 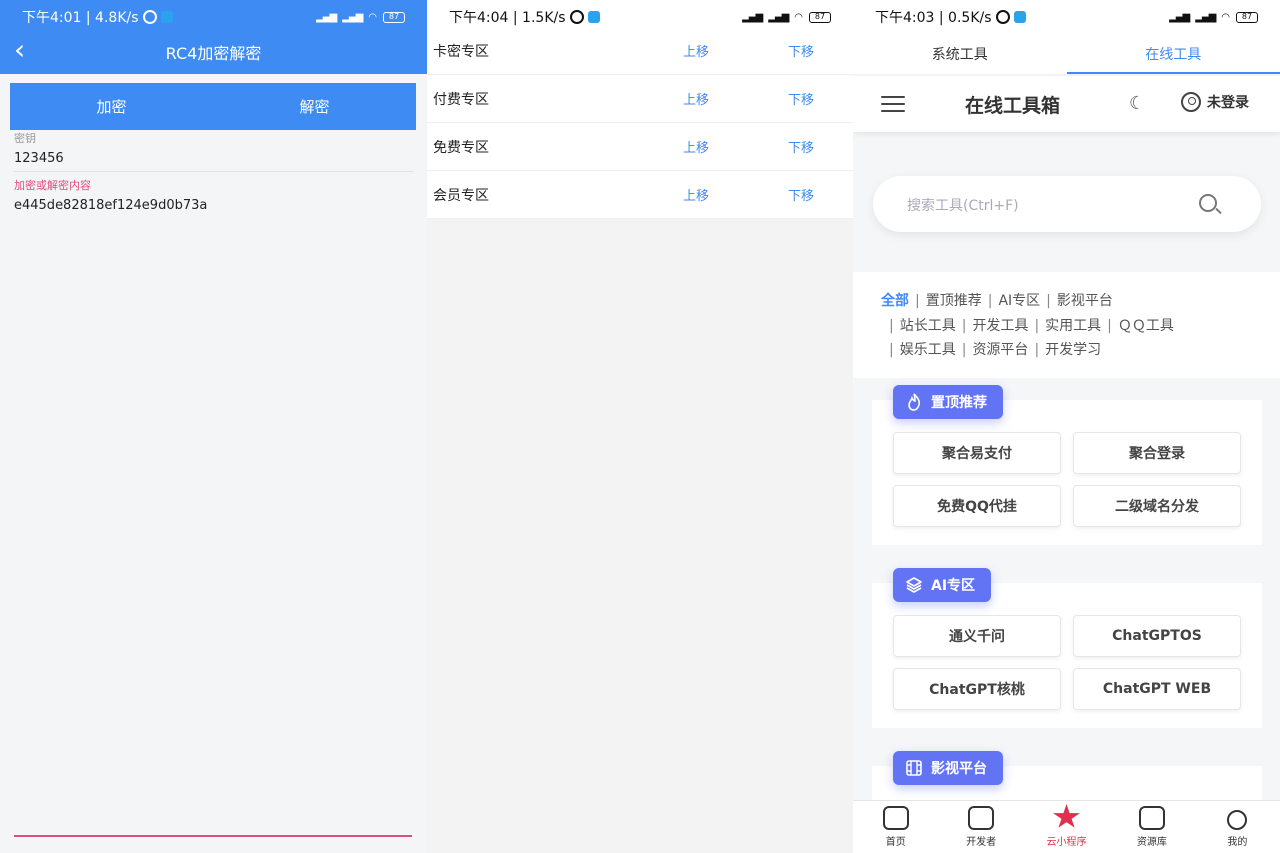 I want to click on key-input: 123456, so click(x=39, y=158).